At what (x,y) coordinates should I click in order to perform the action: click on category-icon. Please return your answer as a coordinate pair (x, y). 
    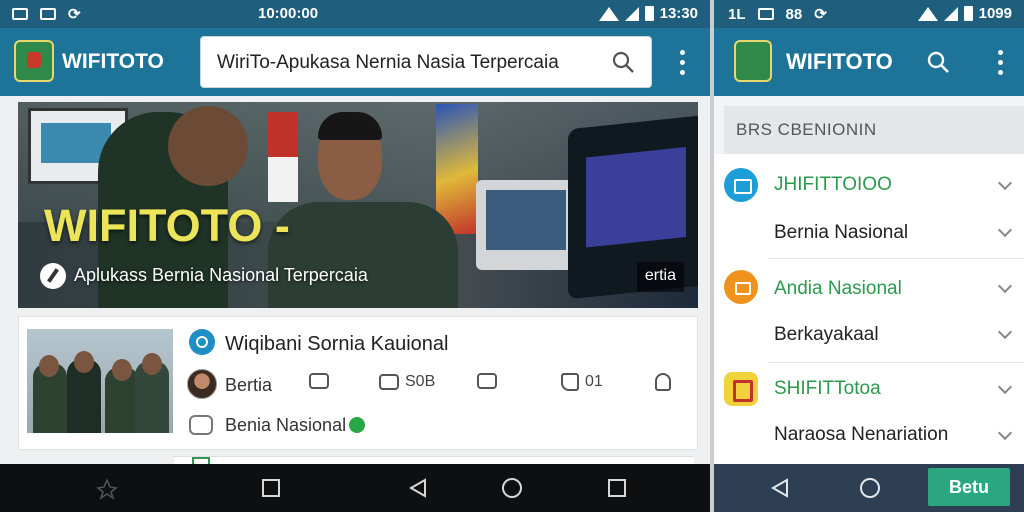
    Looking at the image, I should click on (201, 425).